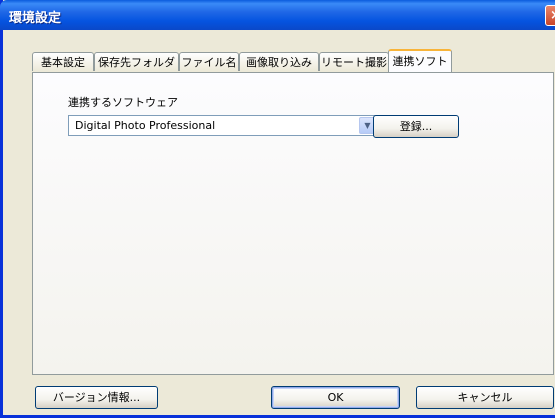  Describe the element at coordinates (35, 18) in the screenshot. I see `window-title: 環境設定` at that location.